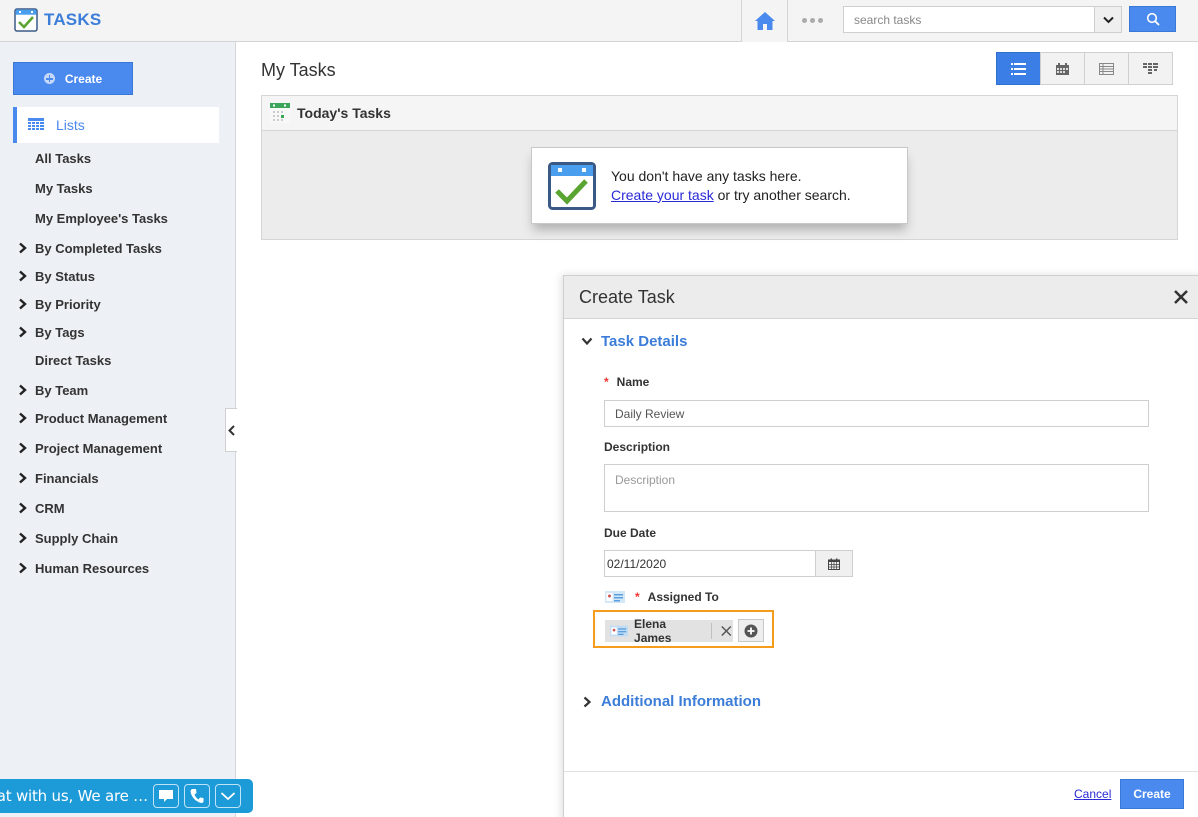  What do you see at coordinates (671, 701) in the screenshot?
I see `additional-information-section-toggle: Additional Information` at bounding box center [671, 701].